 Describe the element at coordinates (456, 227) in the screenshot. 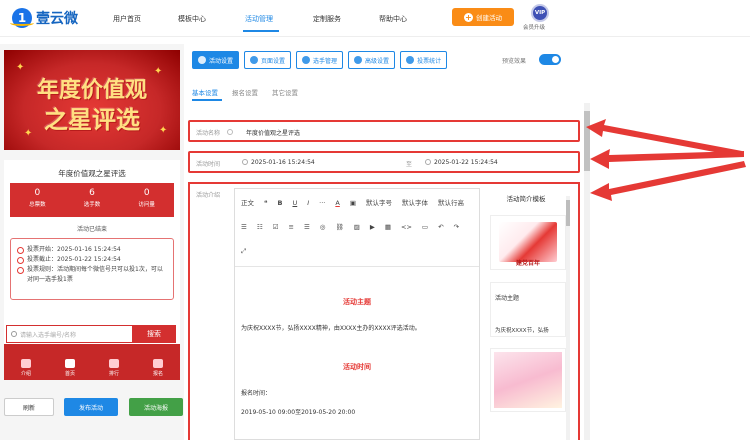

I see `redo-icon: ↷` at that location.